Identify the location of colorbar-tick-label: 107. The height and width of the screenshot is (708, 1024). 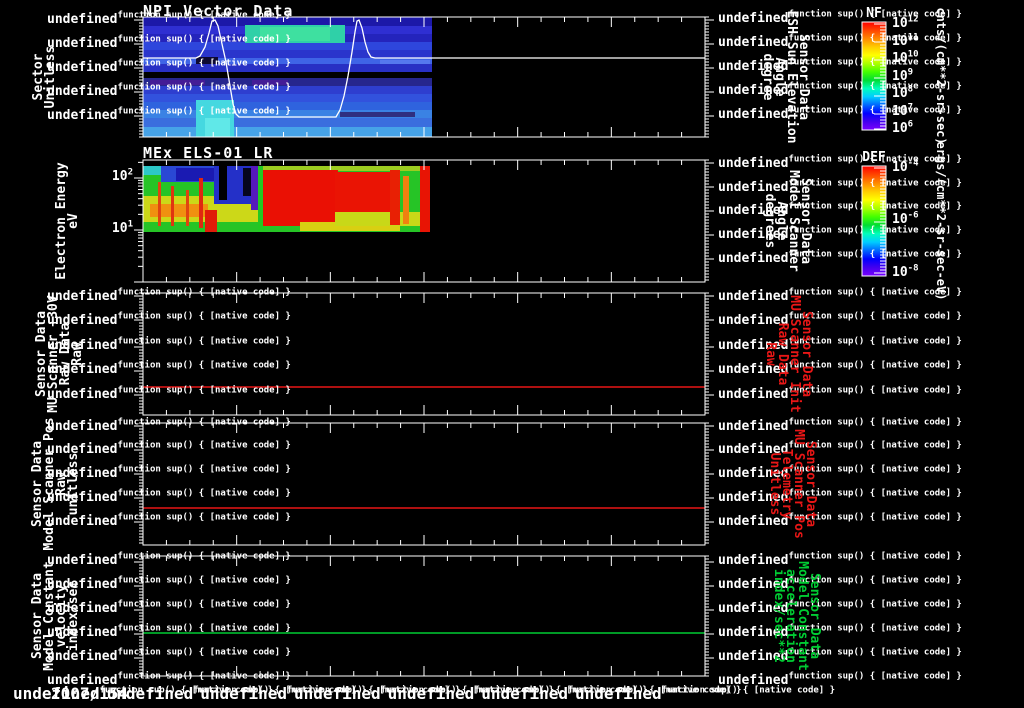
(903, 110).